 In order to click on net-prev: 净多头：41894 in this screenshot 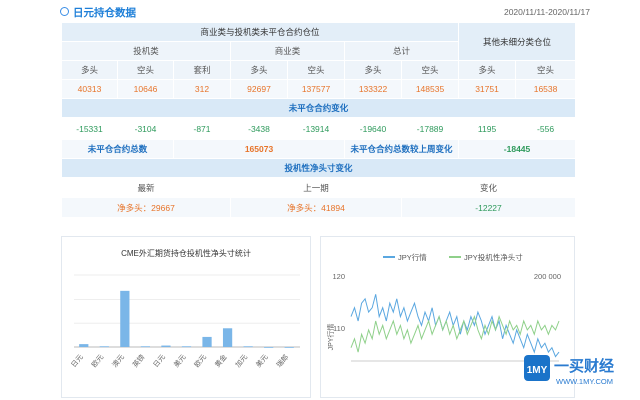, I will do `click(316, 207)`.